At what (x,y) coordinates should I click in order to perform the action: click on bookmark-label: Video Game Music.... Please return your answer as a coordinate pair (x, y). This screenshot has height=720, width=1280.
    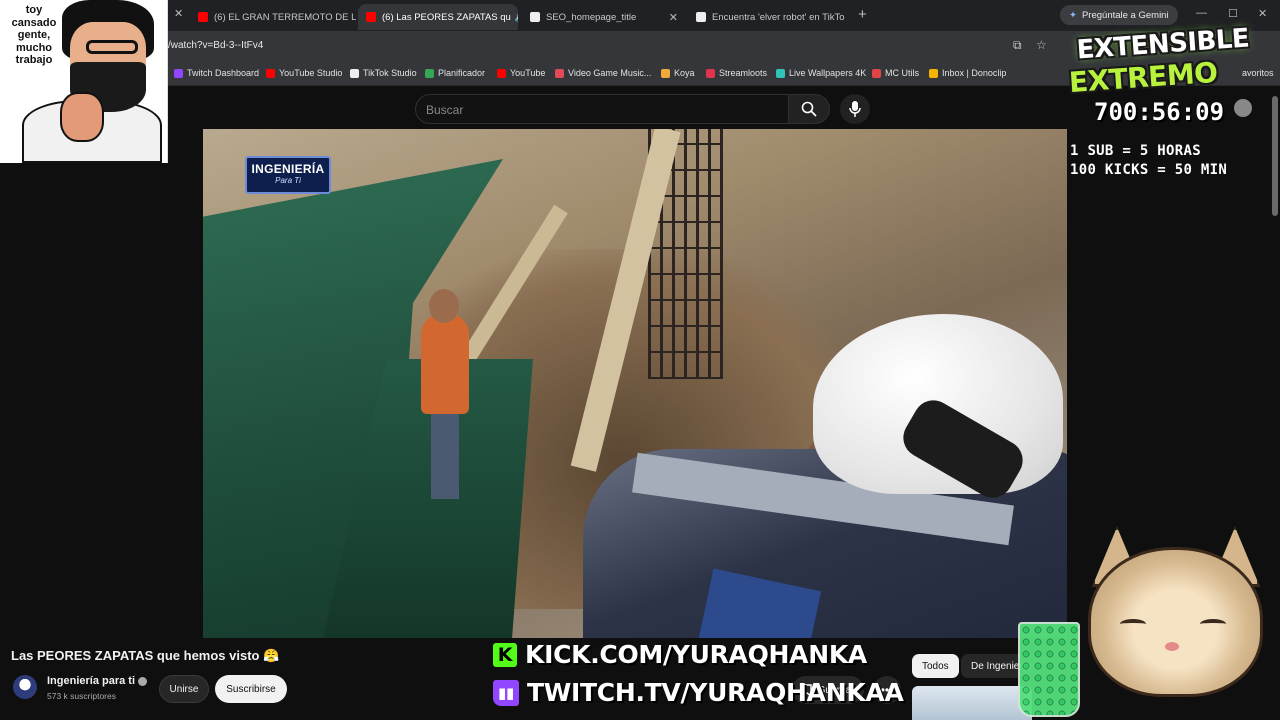
    Looking at the image, I should click on (610, 73).